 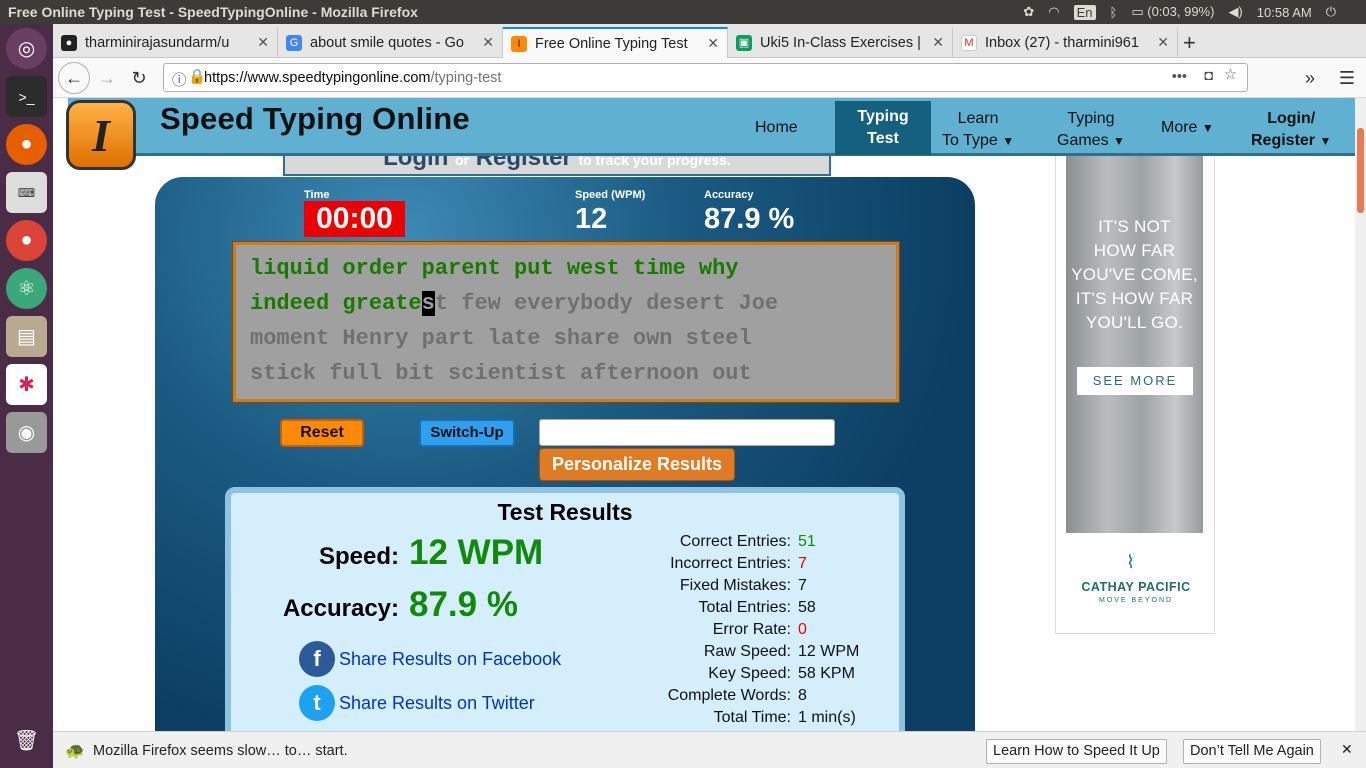 What do you see at coordinates (1091, 130) in the screenshot?
I see `nav-typing-games: Typing Games ▼` at bounding box center [1091, 130].